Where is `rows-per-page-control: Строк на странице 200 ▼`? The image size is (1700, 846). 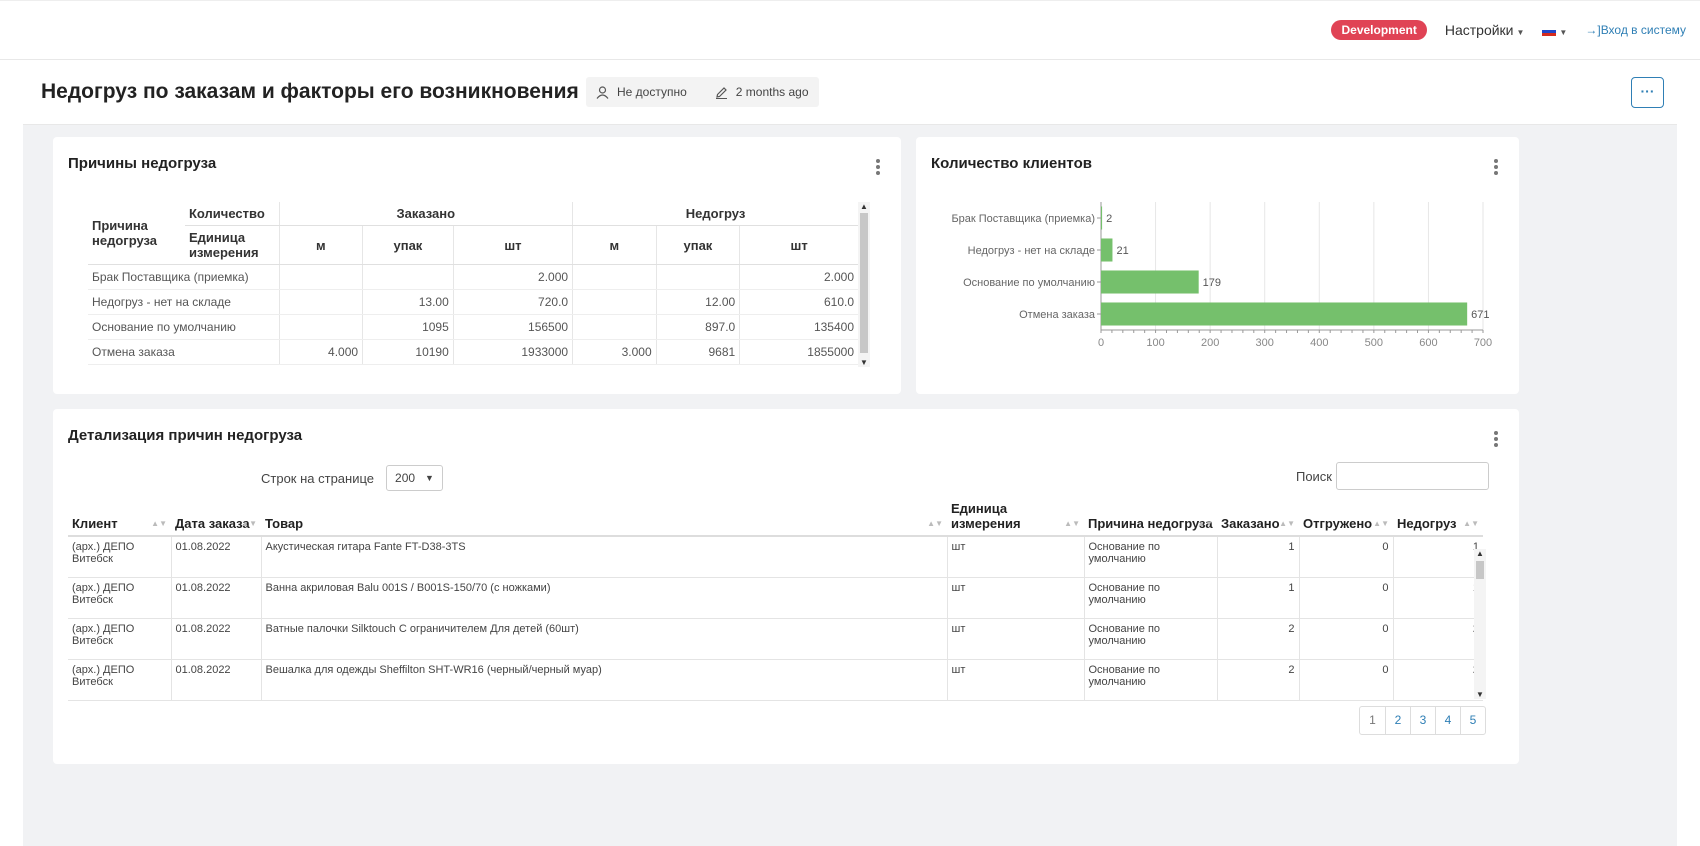
rows-per-page-control: Строк на странице 200 ▼ is located at coordinates (352, 478).